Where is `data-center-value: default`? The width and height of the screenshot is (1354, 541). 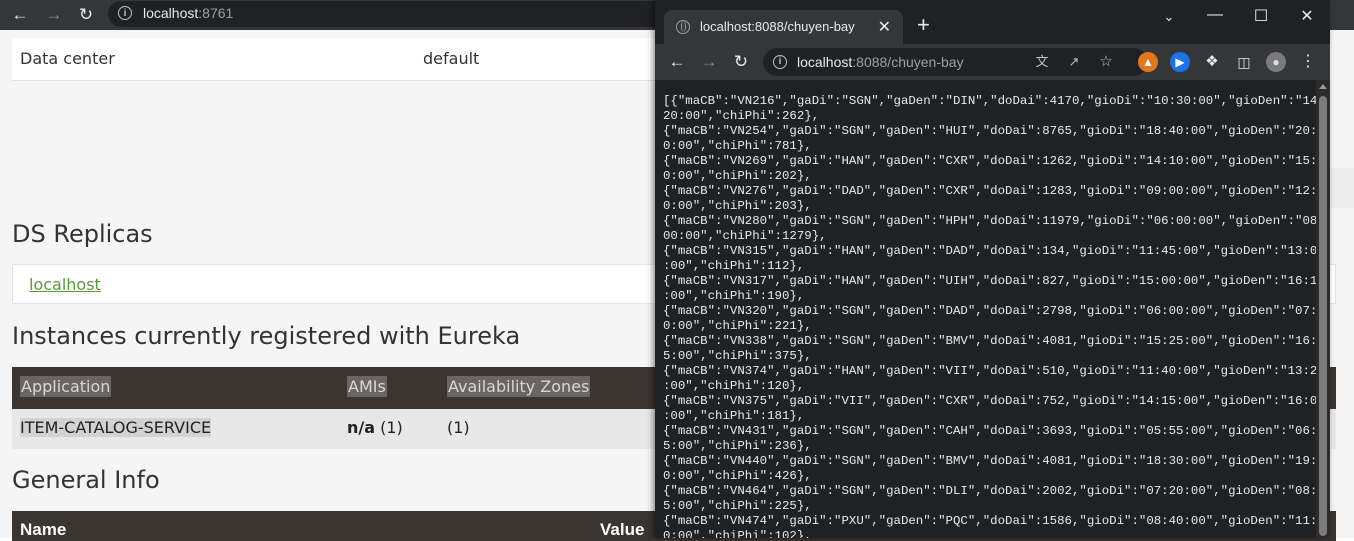
data-center-value: default is located at coordinates (451, 58).